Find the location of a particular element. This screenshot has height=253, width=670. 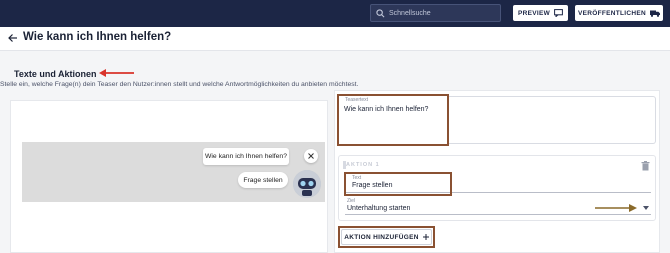

preview-label: PREVIEW is located at coordinates (534, 13).